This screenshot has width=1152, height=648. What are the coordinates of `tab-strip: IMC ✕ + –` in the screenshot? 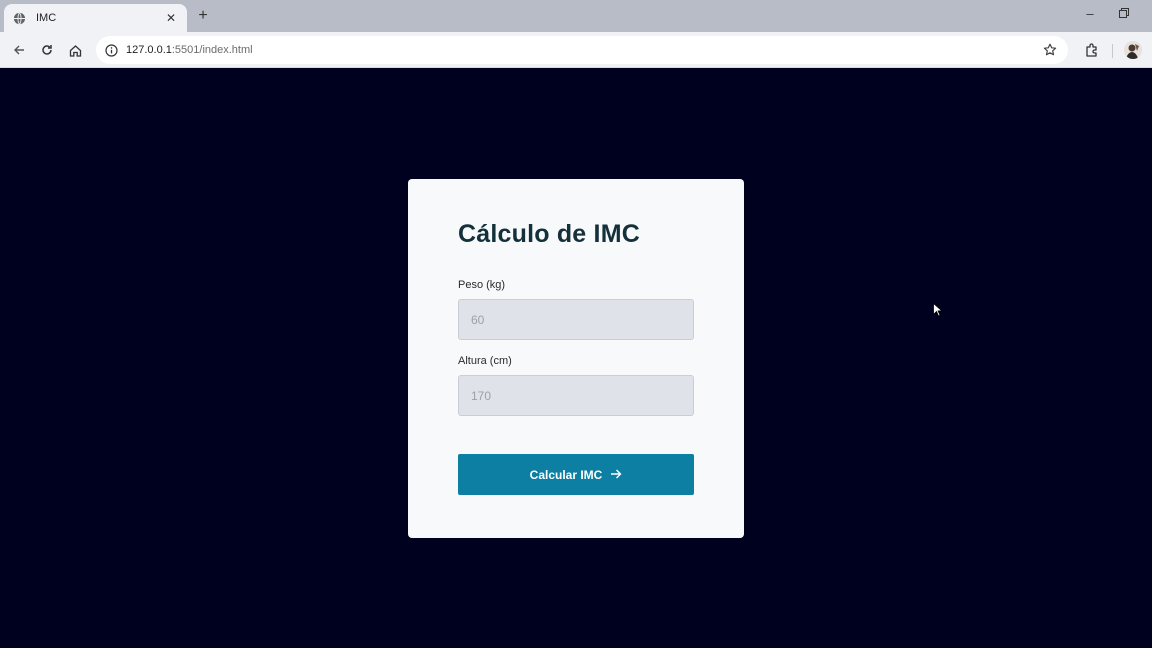 It's located at (576, 16).